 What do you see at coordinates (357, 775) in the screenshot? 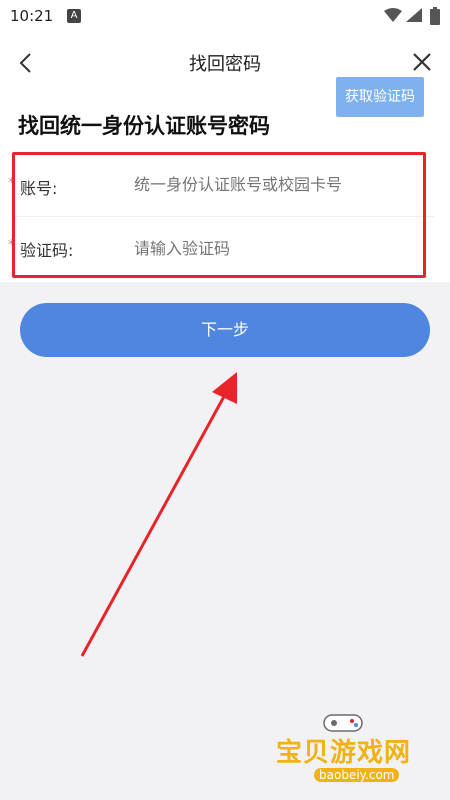
I see `watermark-subtitle: baobeiy.com` at bounding box center [357, 775].